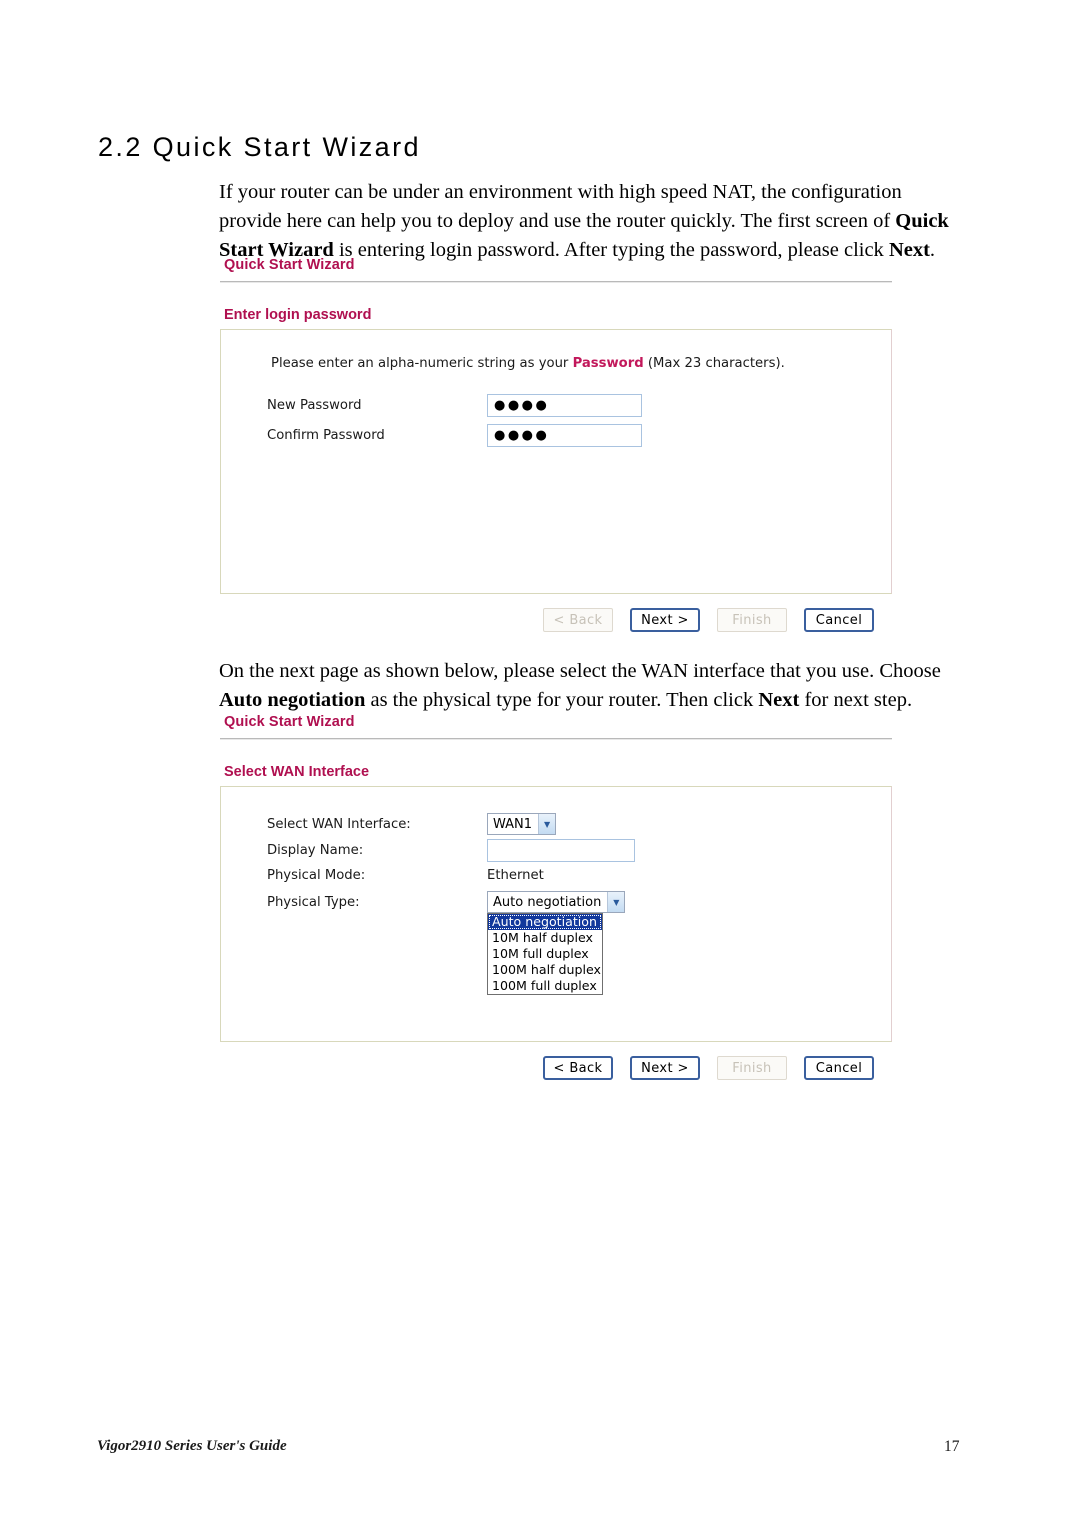  What do you see at coordinates (315, 850) in the screenshot?
I see `display-name-label: Display Name:` at bounding box center [315, 850].